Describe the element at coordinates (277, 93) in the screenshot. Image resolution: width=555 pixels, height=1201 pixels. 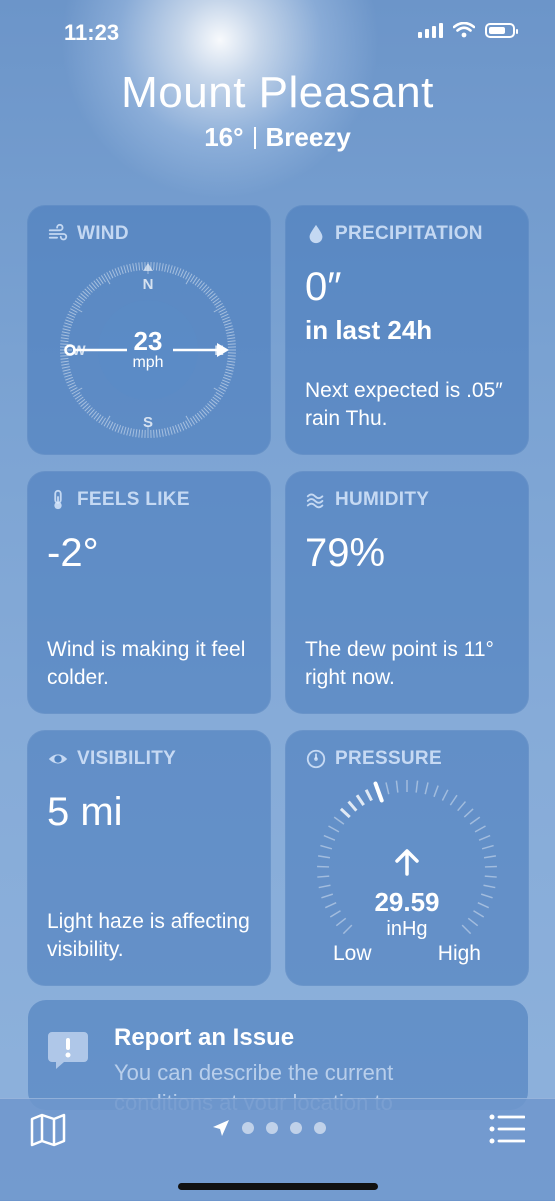
I see `city-name: Mount Pleasant` at that location.